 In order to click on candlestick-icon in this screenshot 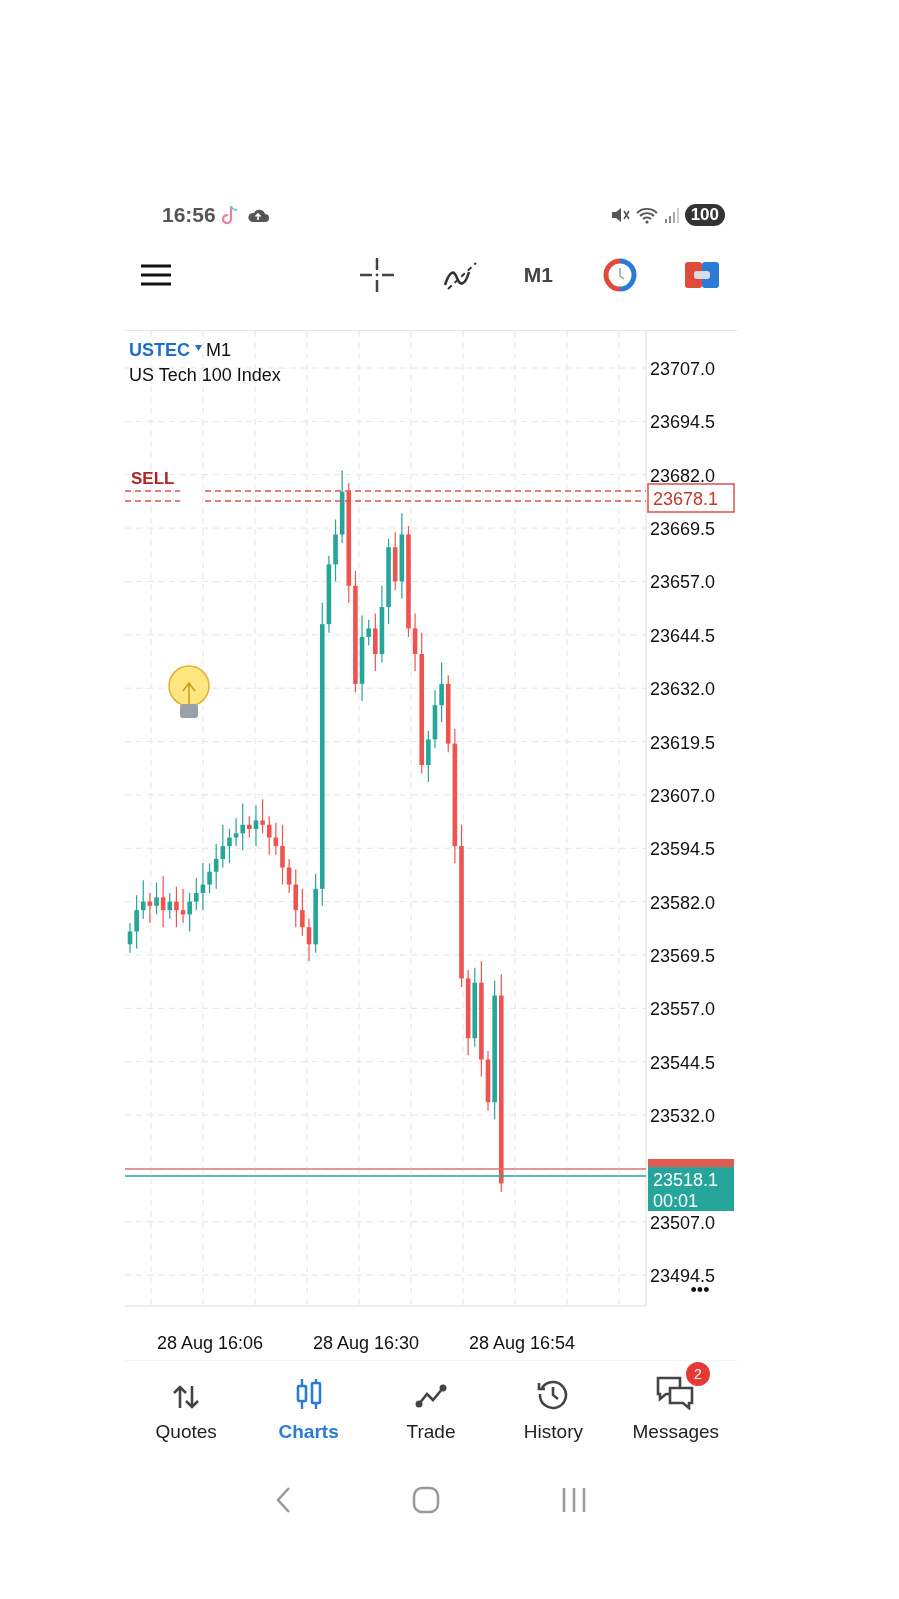, I will do `click(308, 1394)`.